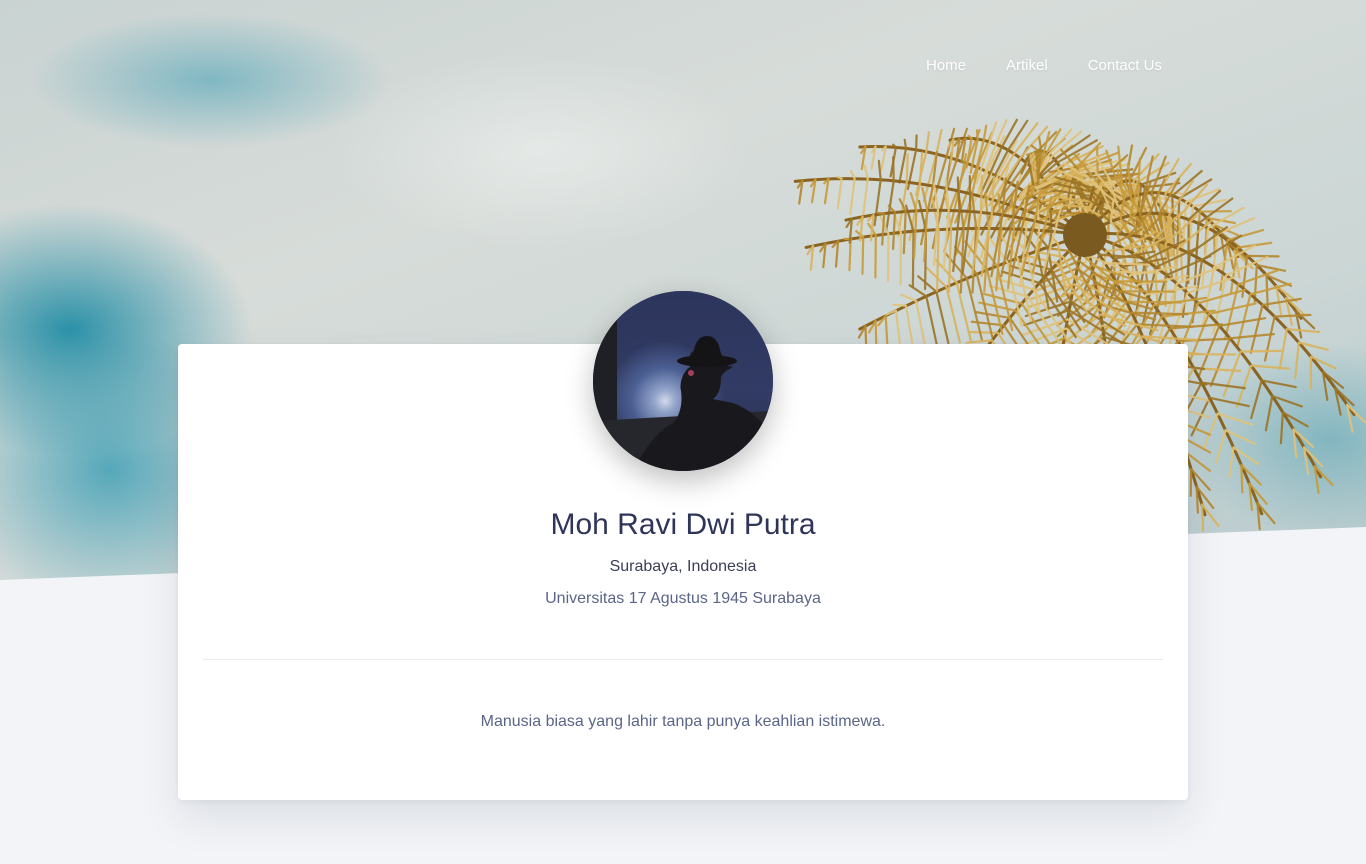 The image size is (1366, 864). What do you see at coordinates (683, 659) in the screenshot?
I see `divider` at bounding box center [683, 659].